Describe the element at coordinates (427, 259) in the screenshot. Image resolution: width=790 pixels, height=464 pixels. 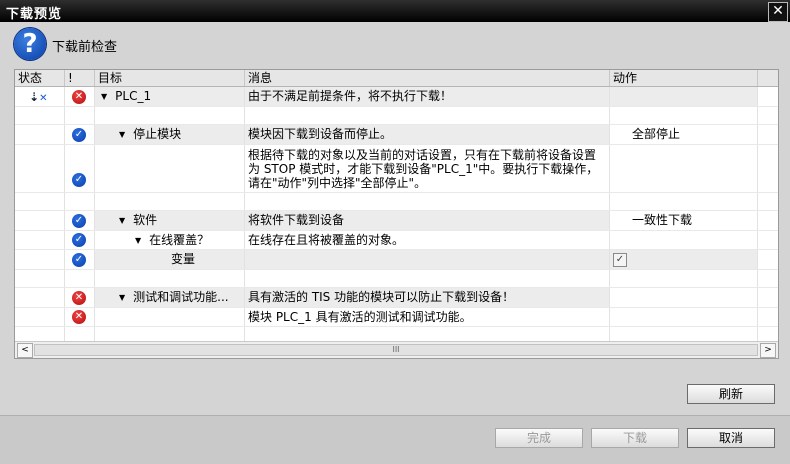
I see `row-message` at that location.